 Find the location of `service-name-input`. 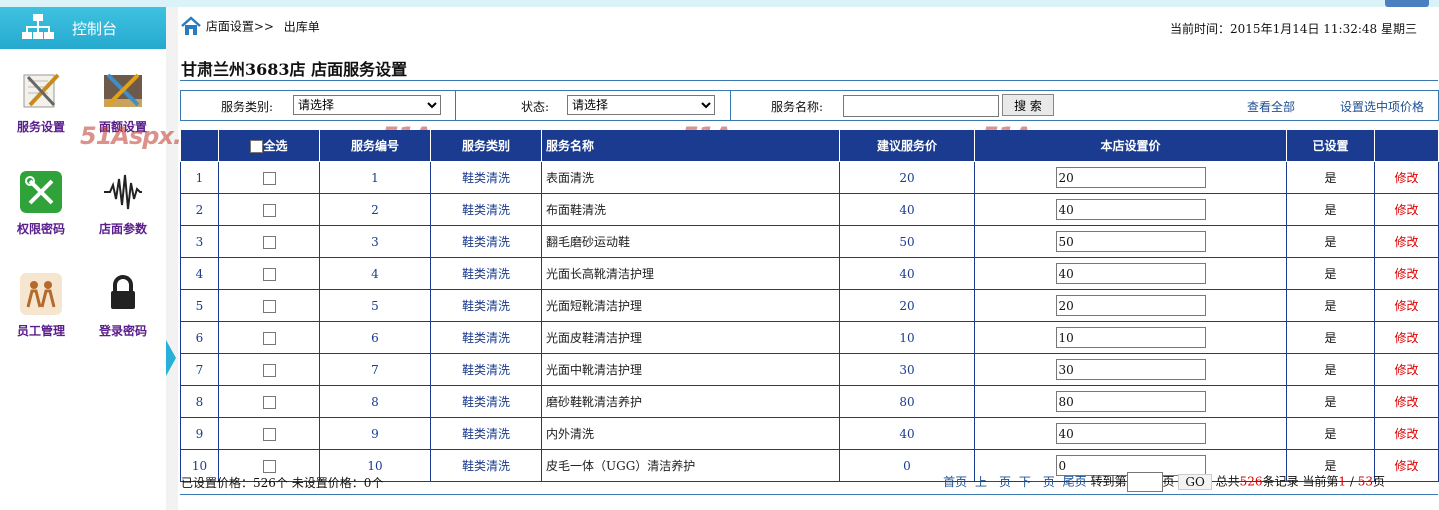

service-name-input is located at coordinates (921, 106).